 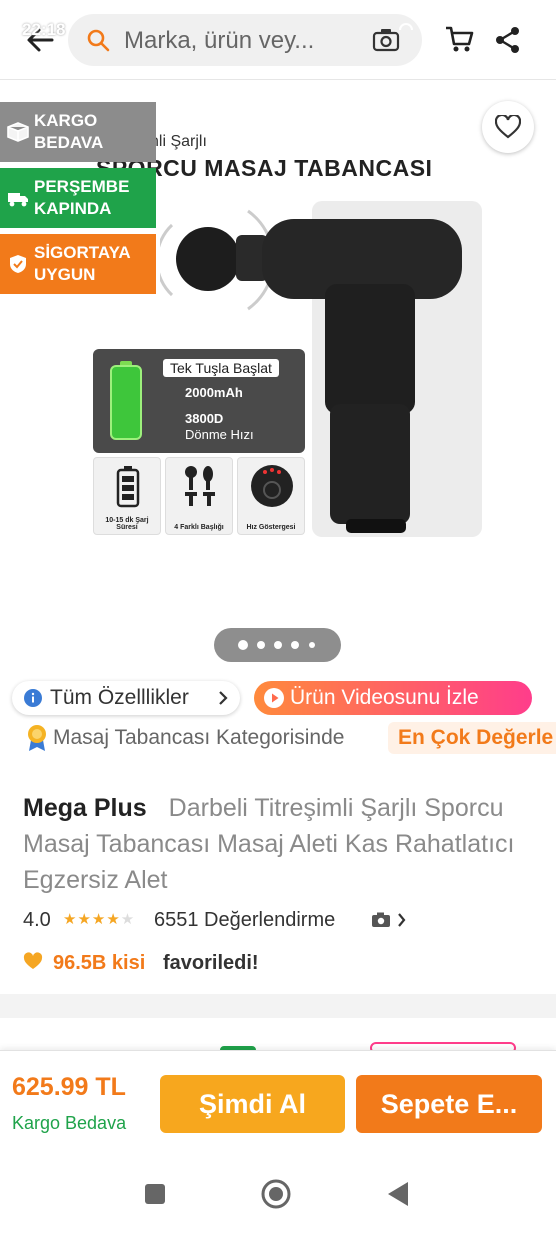 I want to click on watch-video-button: Ürün Videosunu İzle, so click(x=393, y=698).